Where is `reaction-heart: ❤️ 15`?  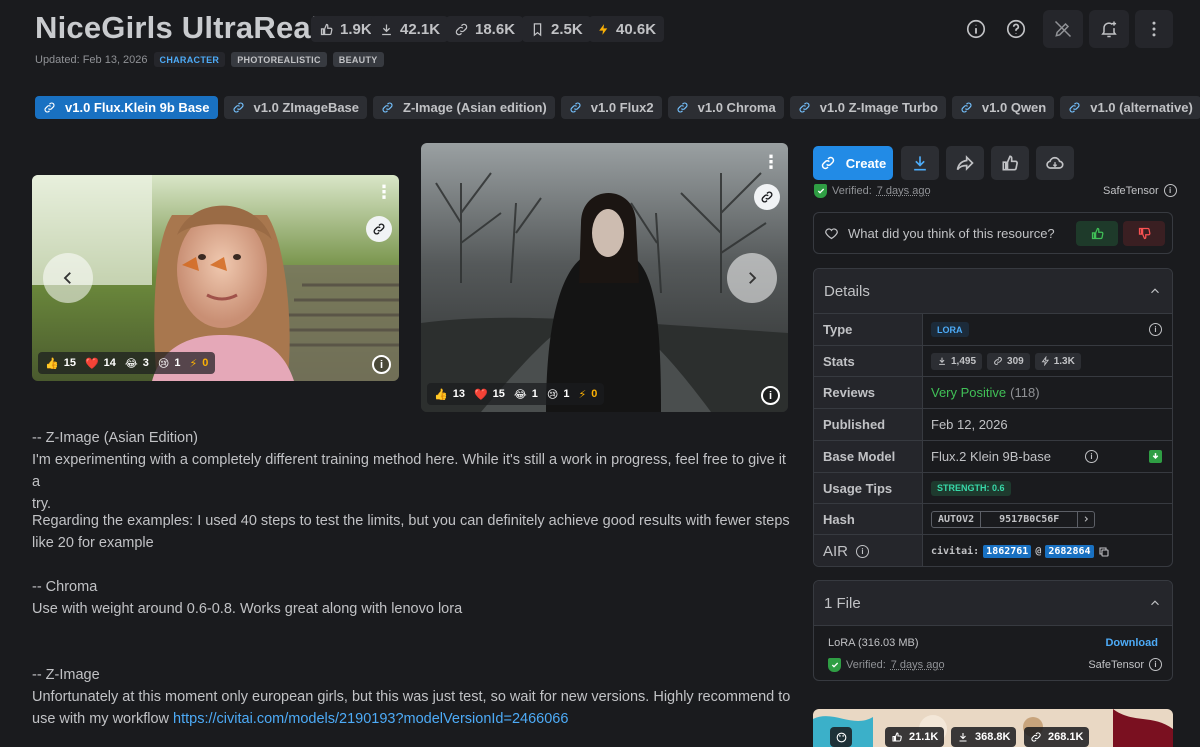
reaction-heart: ❤️ 15 is located at coordinates (489, 394).